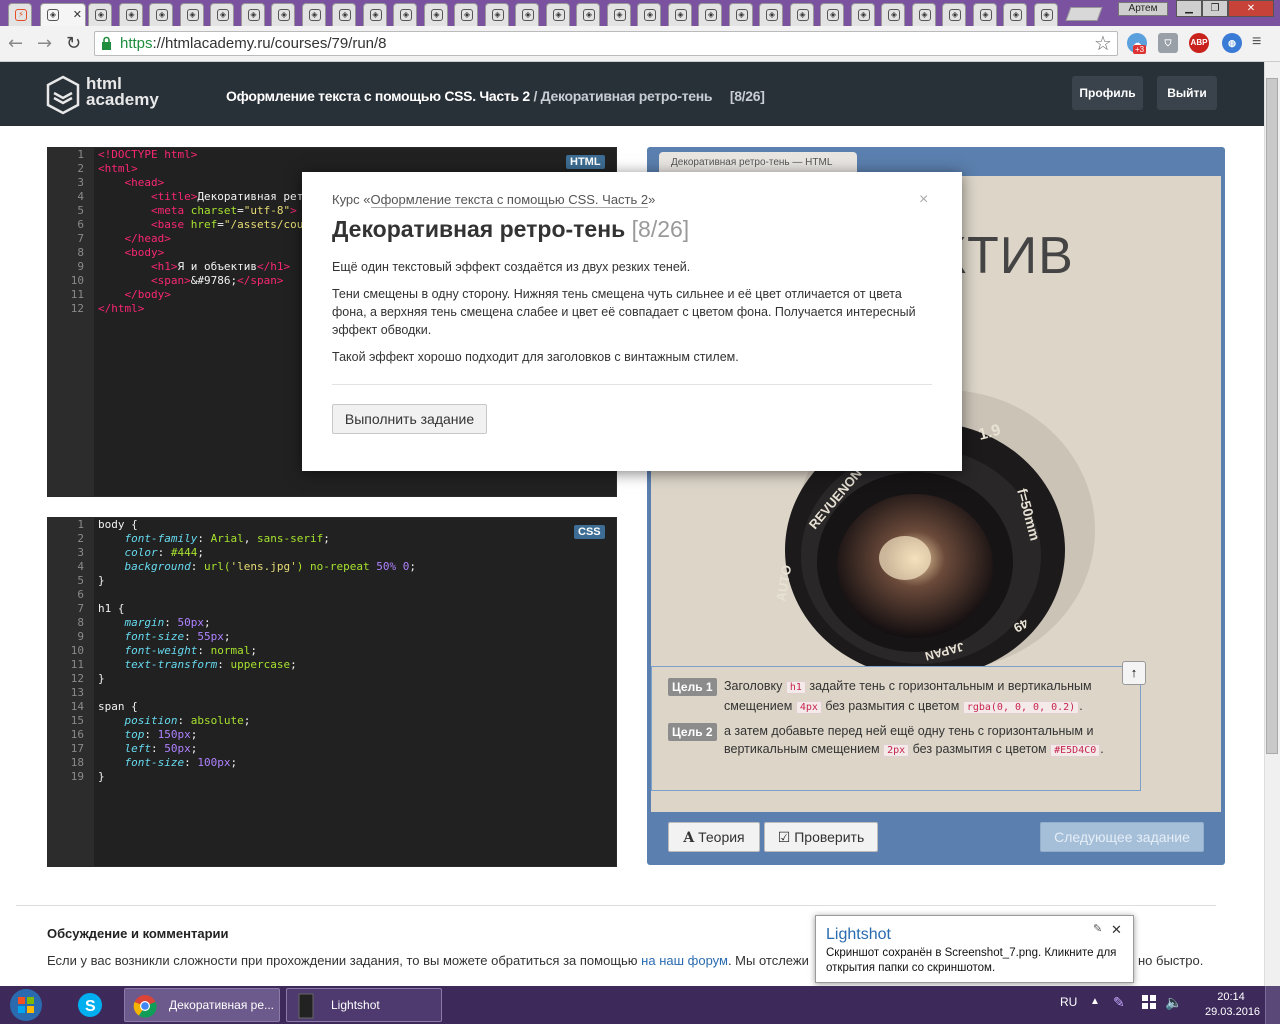  What do you see at coordinates (1199, 43) in the screenshot?
I see `adblock-extension-icon: ABP` at bounding box center [1199, 43].